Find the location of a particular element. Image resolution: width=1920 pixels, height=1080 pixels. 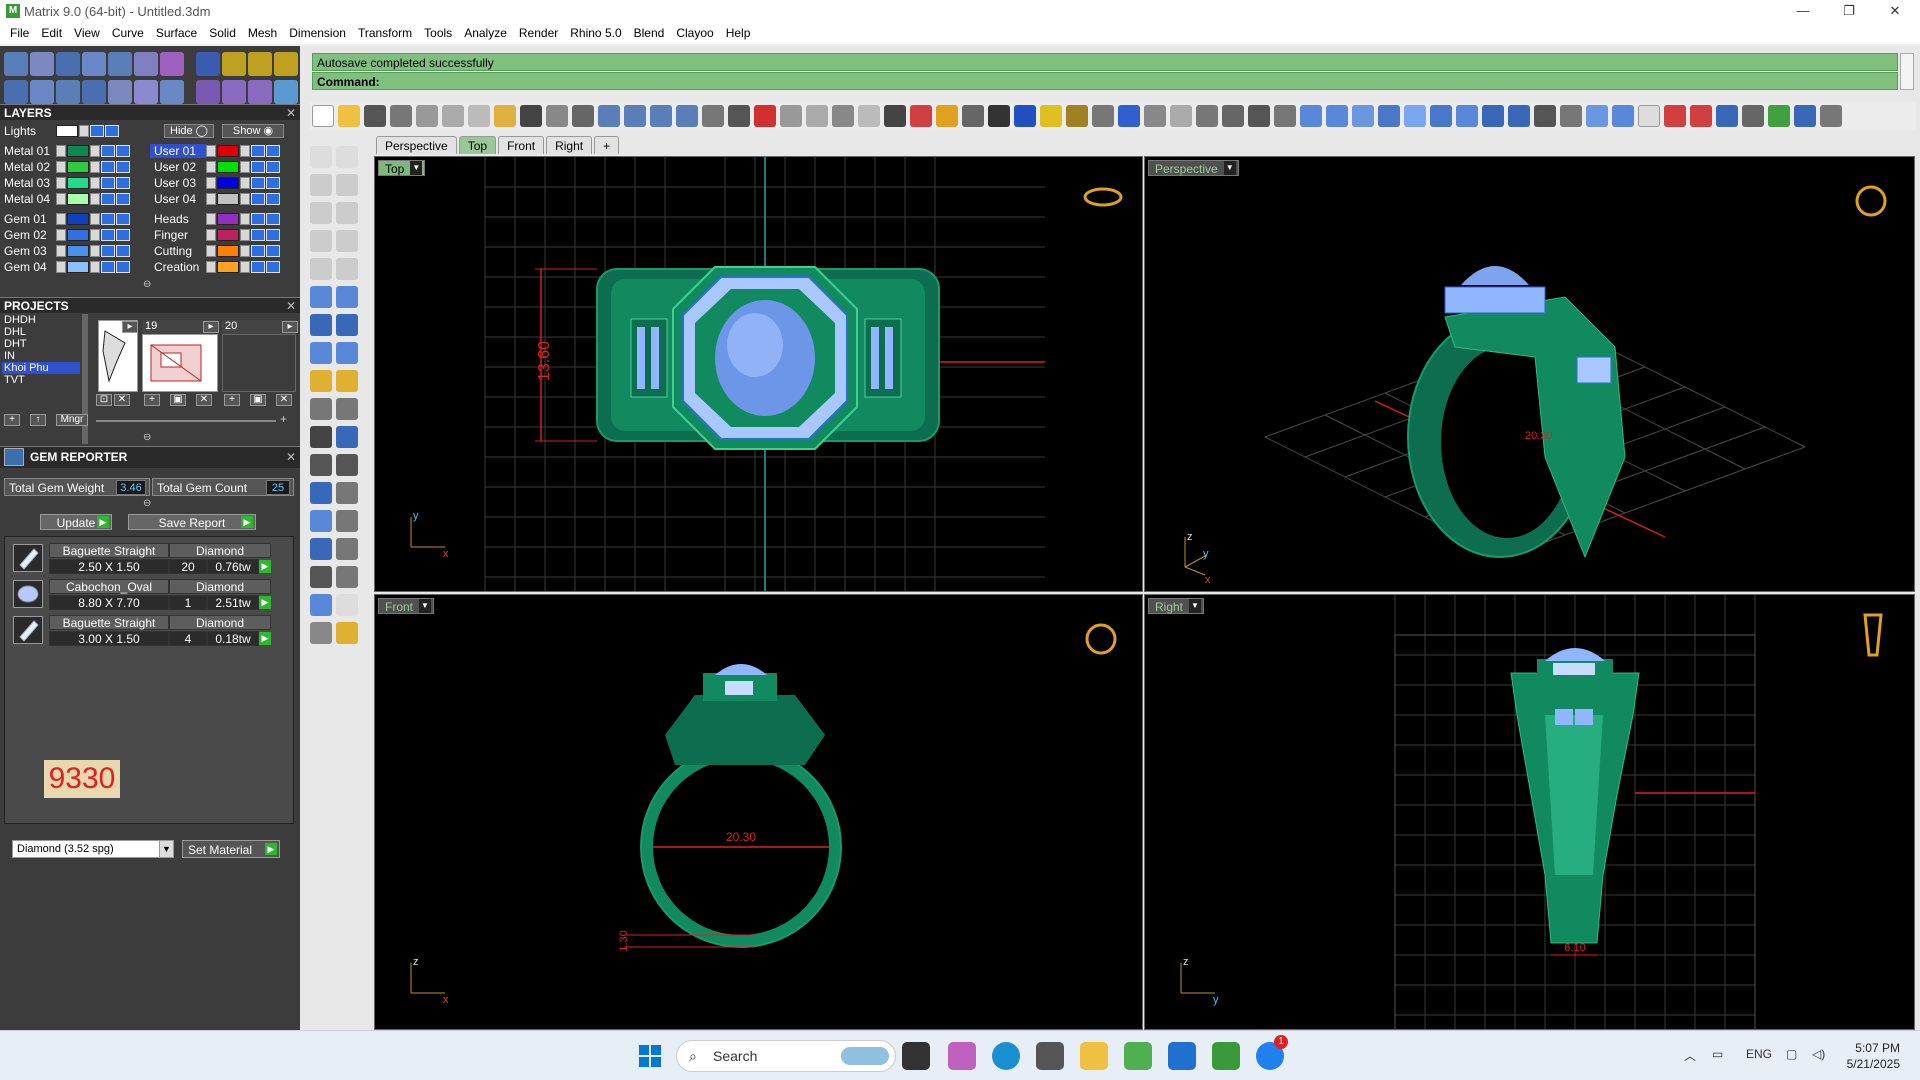

join-icon is located at coordinates (347, 437).